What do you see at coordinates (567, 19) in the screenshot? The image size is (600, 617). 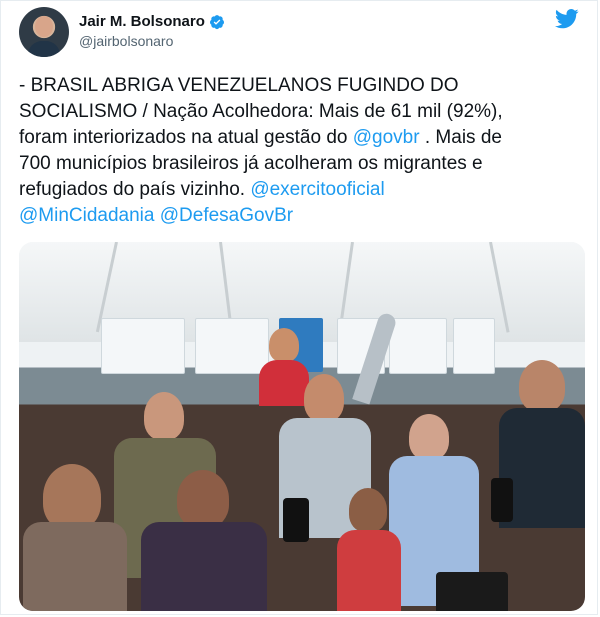 I see `twitter-bird-icon` at bounding box center [567, 19].